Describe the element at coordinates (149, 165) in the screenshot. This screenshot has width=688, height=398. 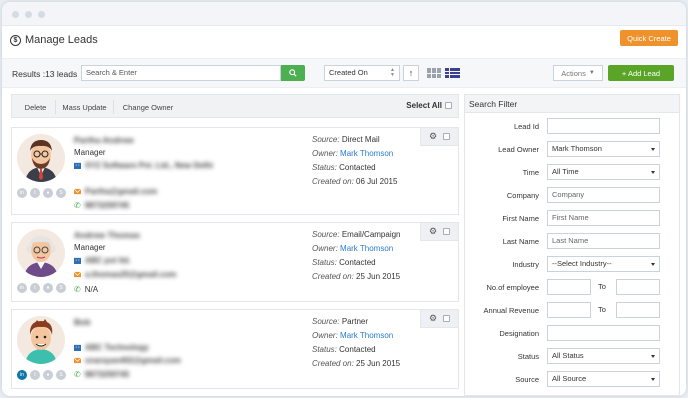
I see `lead-company: SYZ Software Pvt. Ltd., New Delhi` at that location.